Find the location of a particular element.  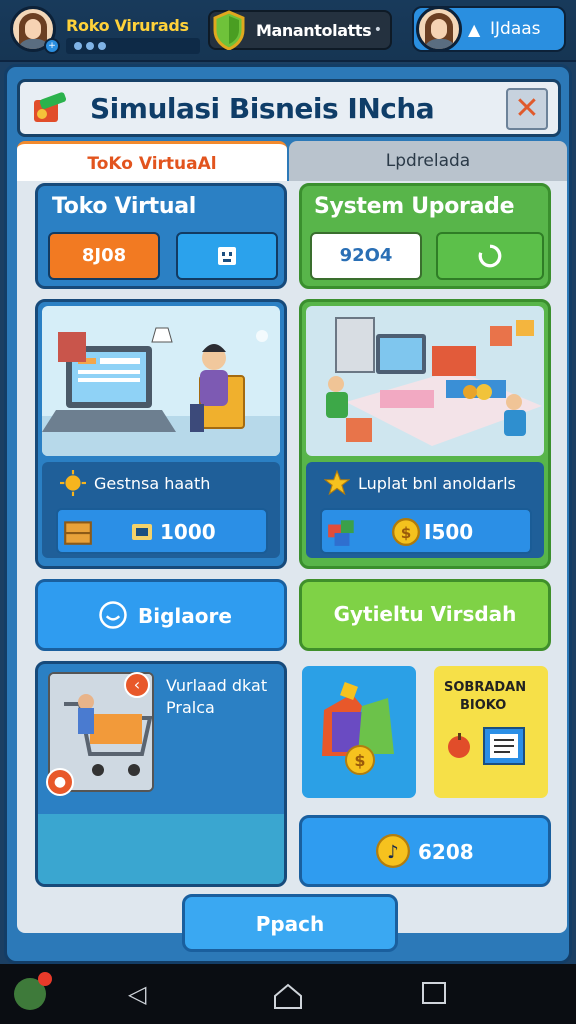

bottom-main-button: Ppach is located at coordinates (290, 923).